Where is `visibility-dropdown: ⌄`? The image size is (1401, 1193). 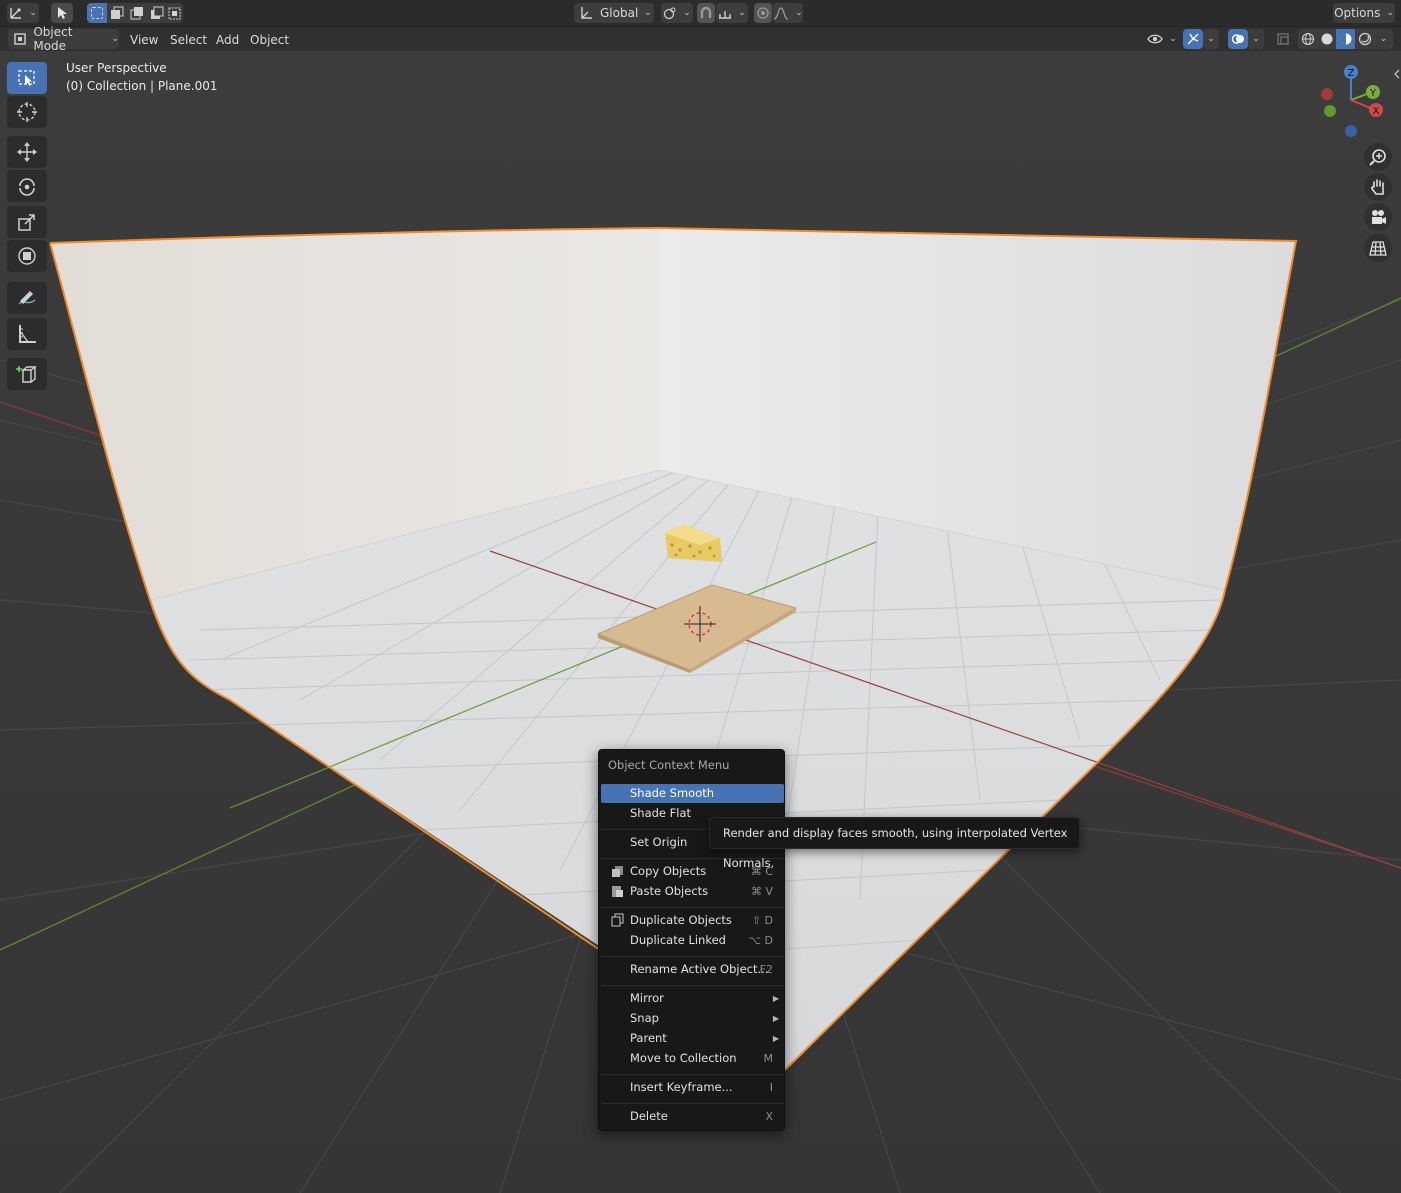
visibility-dropdown: ⌄ is located at coordinates (1162, 39).